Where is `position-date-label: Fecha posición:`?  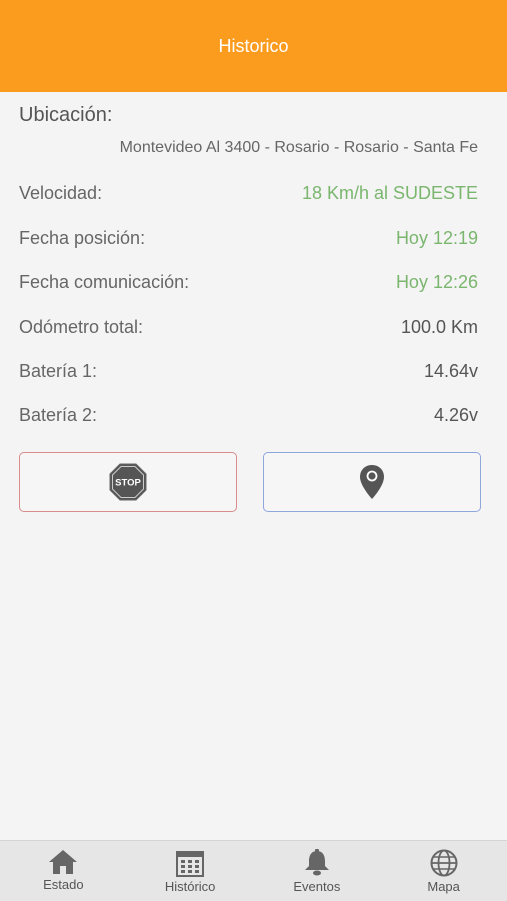 position-date-label: Fecha posición: is located at coordinates (82, 237).